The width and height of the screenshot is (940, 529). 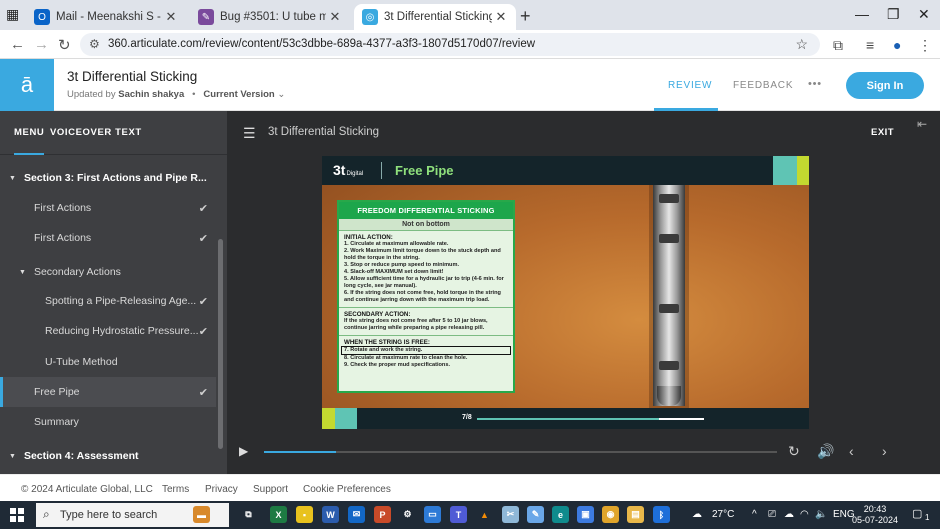 I want to click on windows-start-icon, so click(x=17, y=515).